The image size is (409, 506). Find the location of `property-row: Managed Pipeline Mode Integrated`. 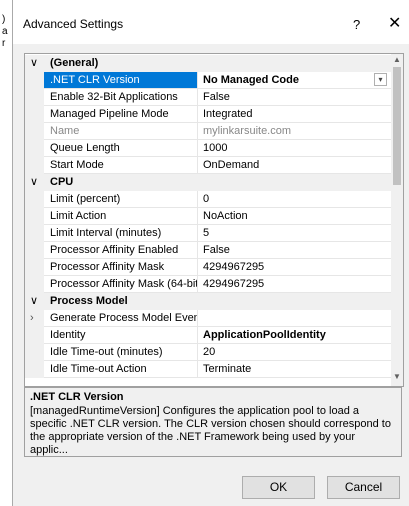

property-row: Managed Pipeline Mode Integrated is located at coordinates (208, 114).